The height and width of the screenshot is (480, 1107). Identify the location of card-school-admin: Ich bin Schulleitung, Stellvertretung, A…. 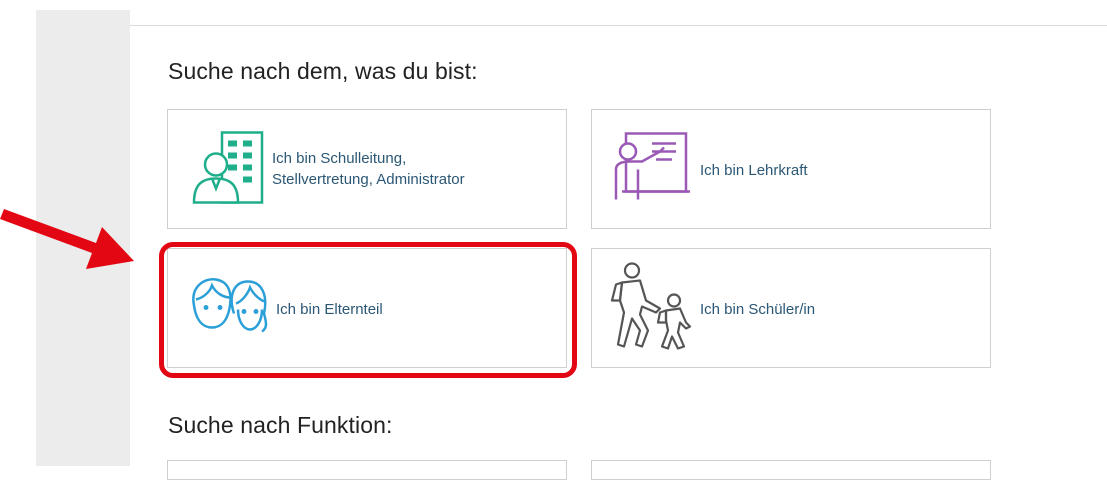
(367, 169).